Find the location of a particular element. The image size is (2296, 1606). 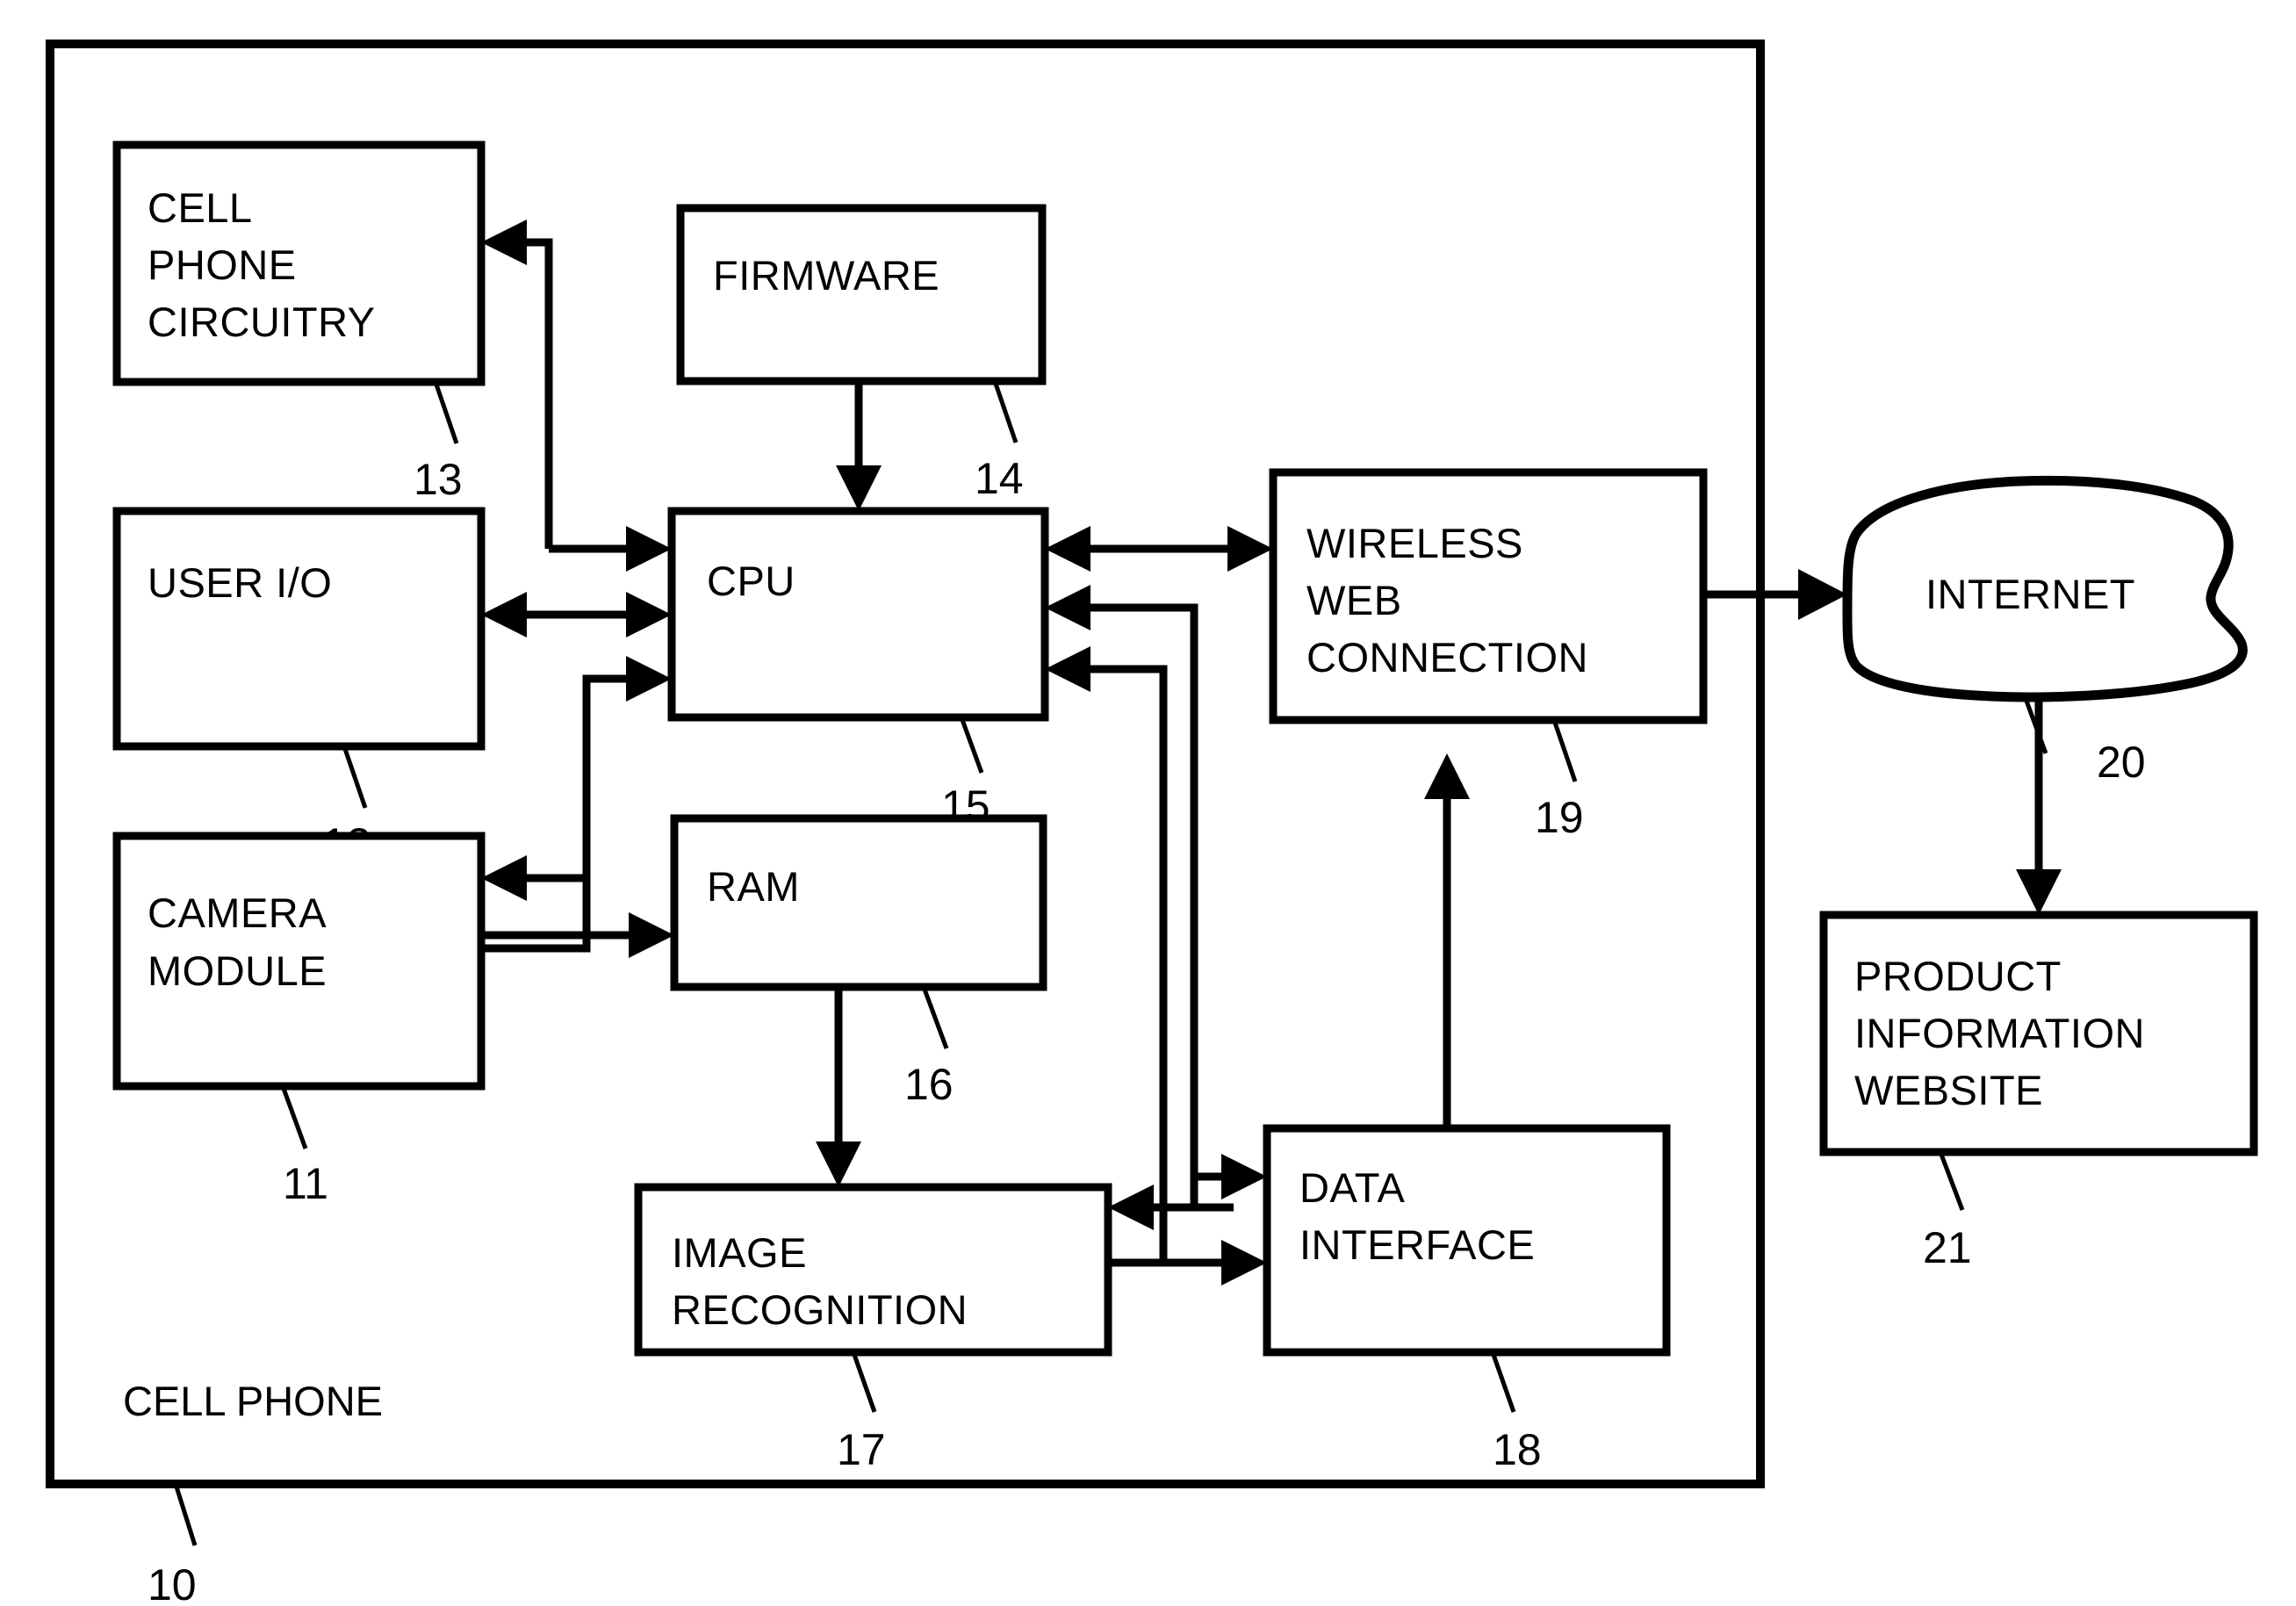

cpu-label: CPU is located at coordinates (751, 581).